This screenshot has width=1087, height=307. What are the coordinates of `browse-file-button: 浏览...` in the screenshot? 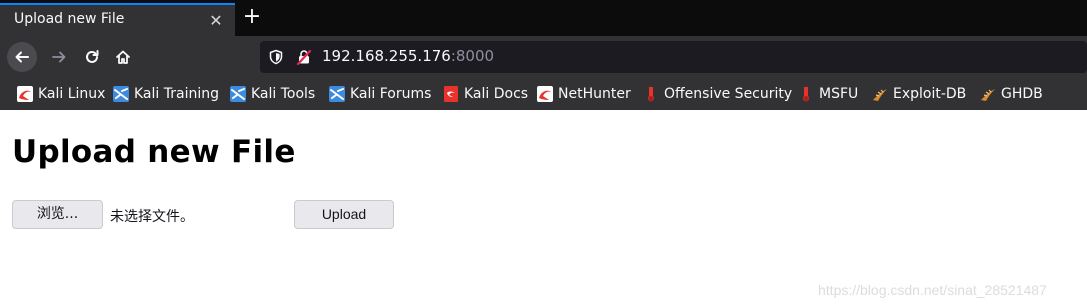 It's located at (57, 214).